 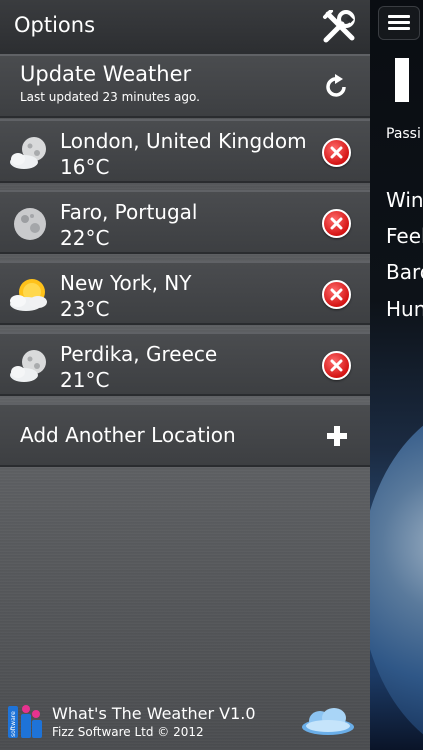 I want to click on detail-barometer: Baro, so click(x=404, y=272).